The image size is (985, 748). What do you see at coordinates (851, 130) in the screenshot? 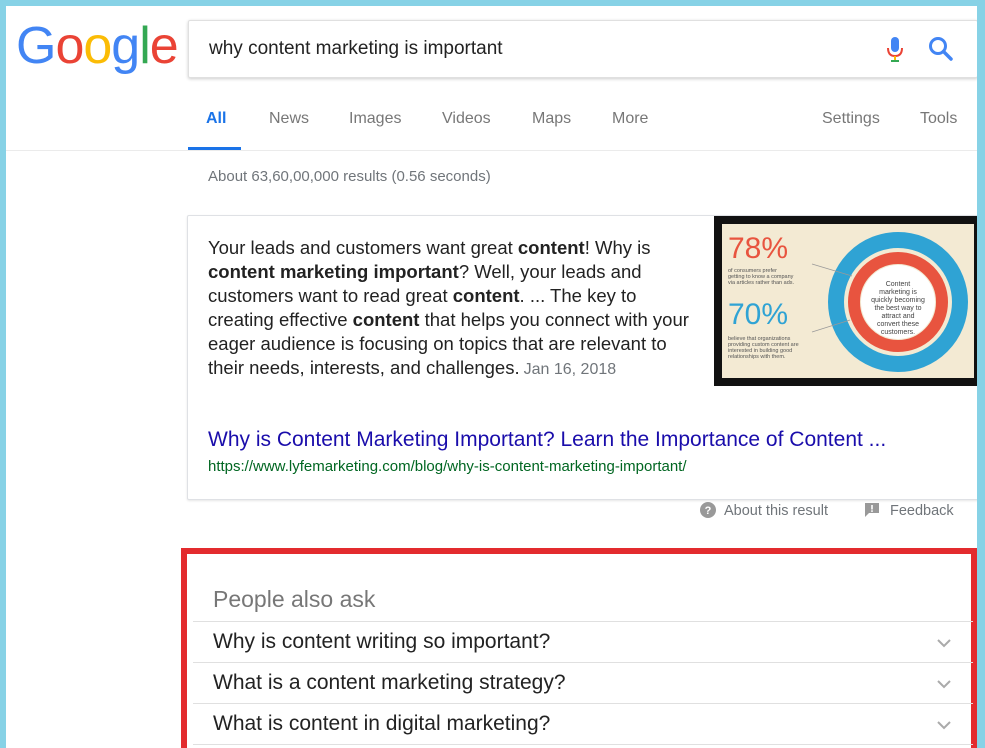
I see `tab-settings: Settings` at bounding box center [851, 130].